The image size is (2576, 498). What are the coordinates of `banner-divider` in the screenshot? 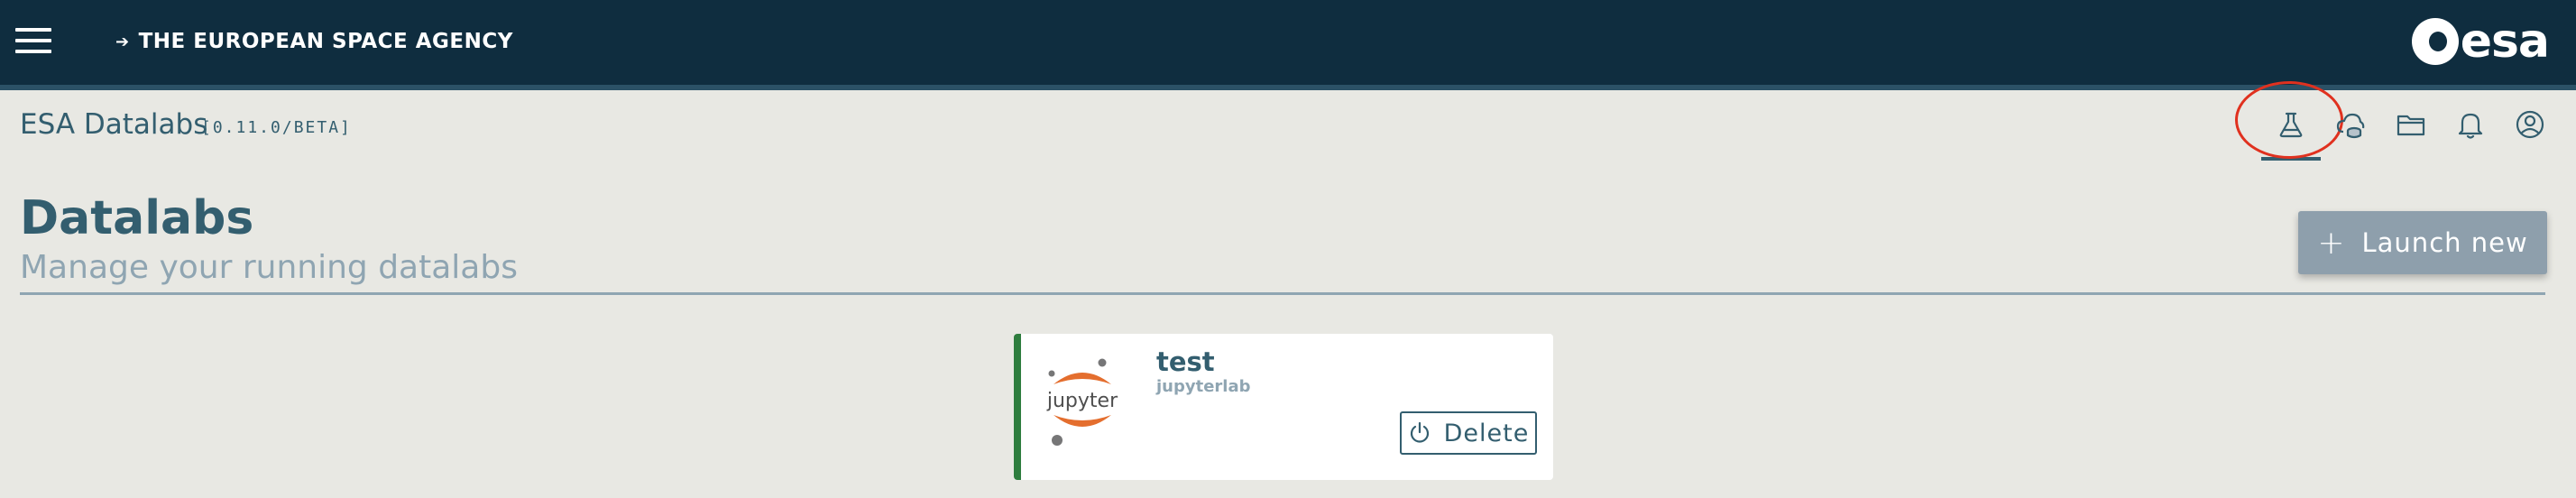 It's located at (1288, 87).